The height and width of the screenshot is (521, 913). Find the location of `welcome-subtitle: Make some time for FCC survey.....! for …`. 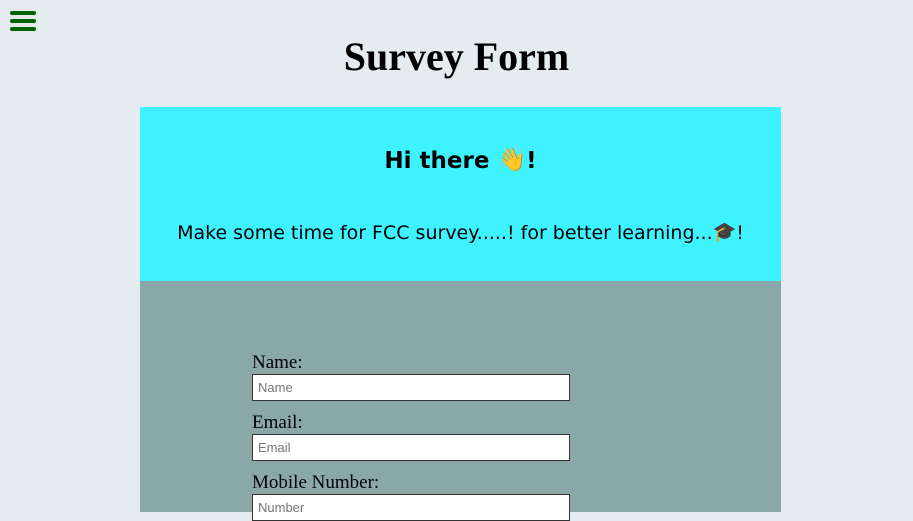

welcome-subtitle: Make some time for FCC survey.....! for … is located at coordinates (460, 233).